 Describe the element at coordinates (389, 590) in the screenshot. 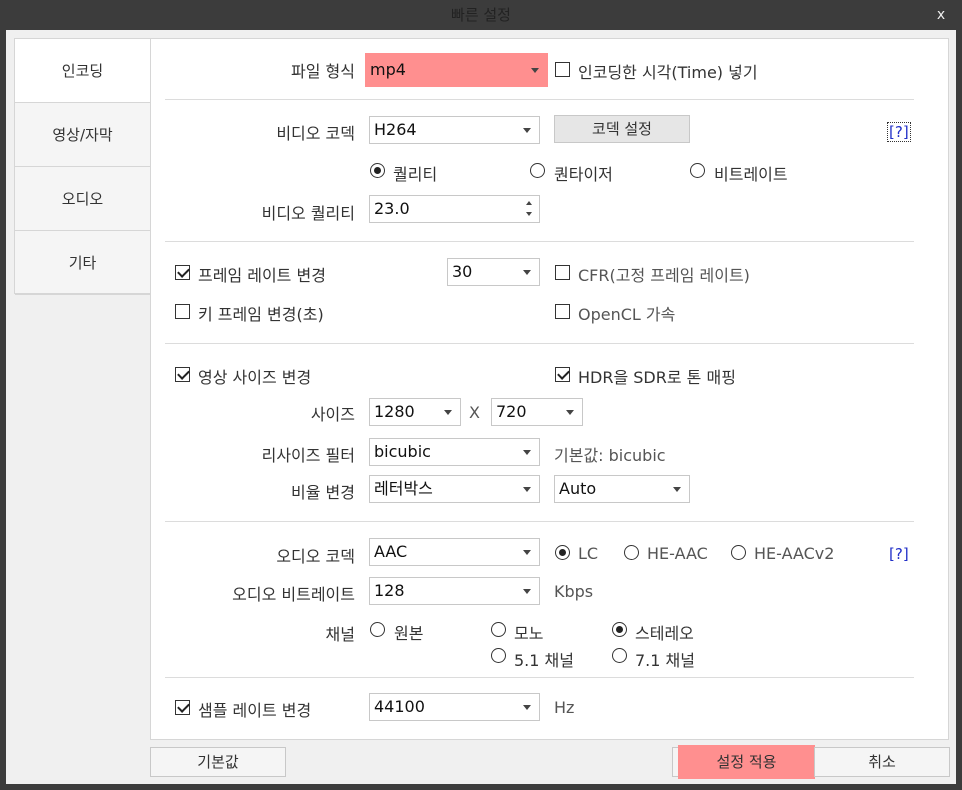

I see `audio-bitrate-value: 128` at that location.